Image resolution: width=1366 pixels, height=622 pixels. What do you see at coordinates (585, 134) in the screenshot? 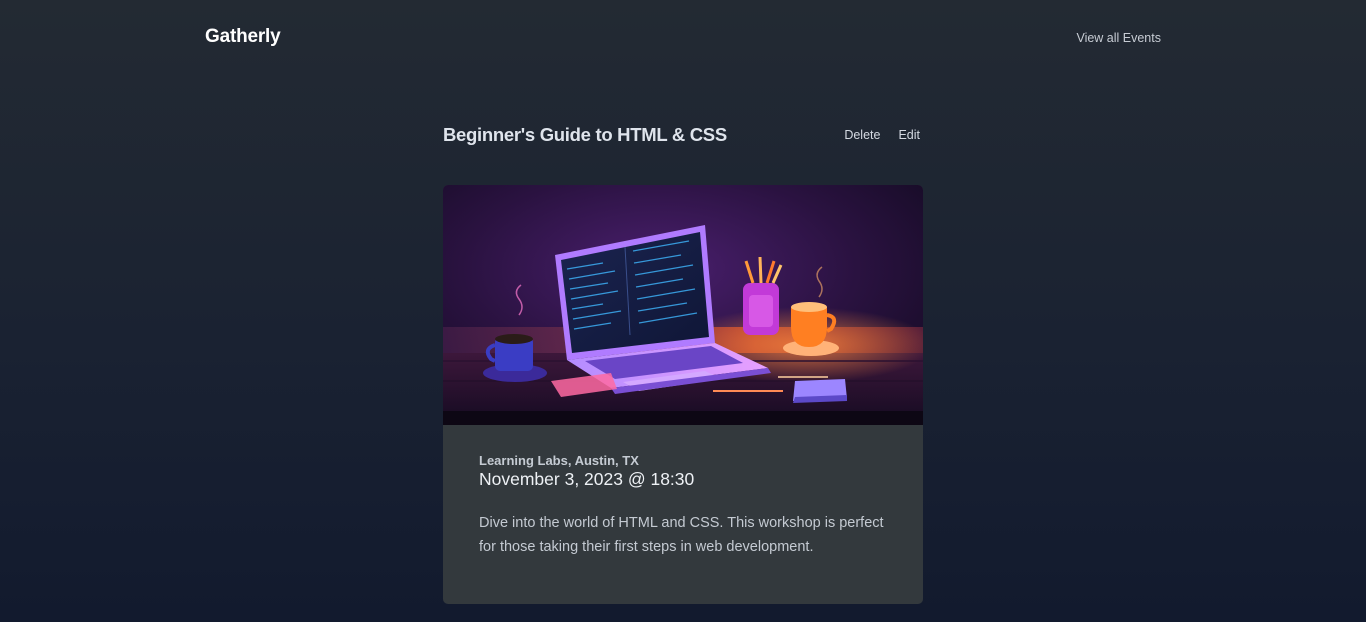
I see `event-title: Beginner's Guide to HTML & CSS` at bounding box center [585, 134].